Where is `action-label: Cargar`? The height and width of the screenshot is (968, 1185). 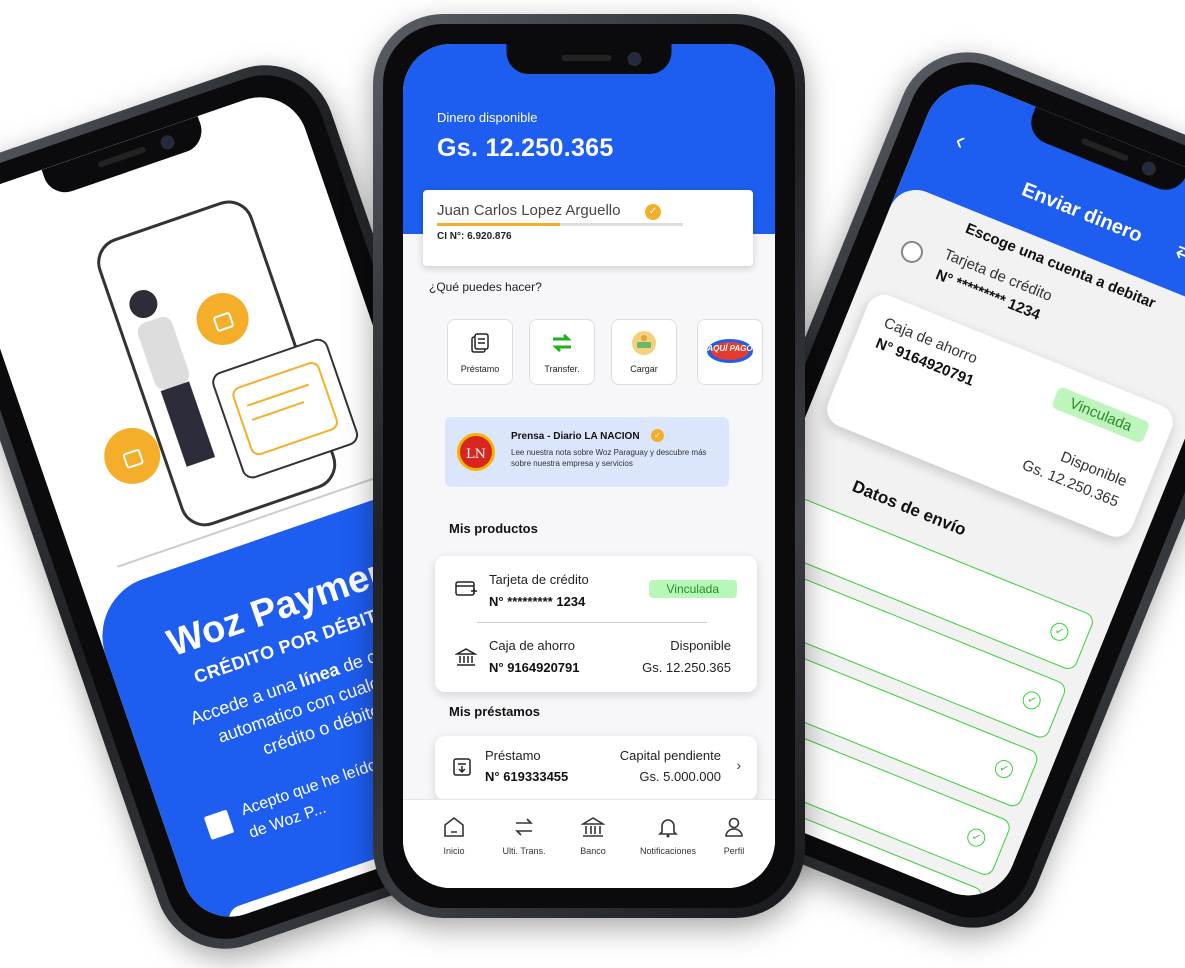
action-label: Cargar is located at coordinates (644, 369).